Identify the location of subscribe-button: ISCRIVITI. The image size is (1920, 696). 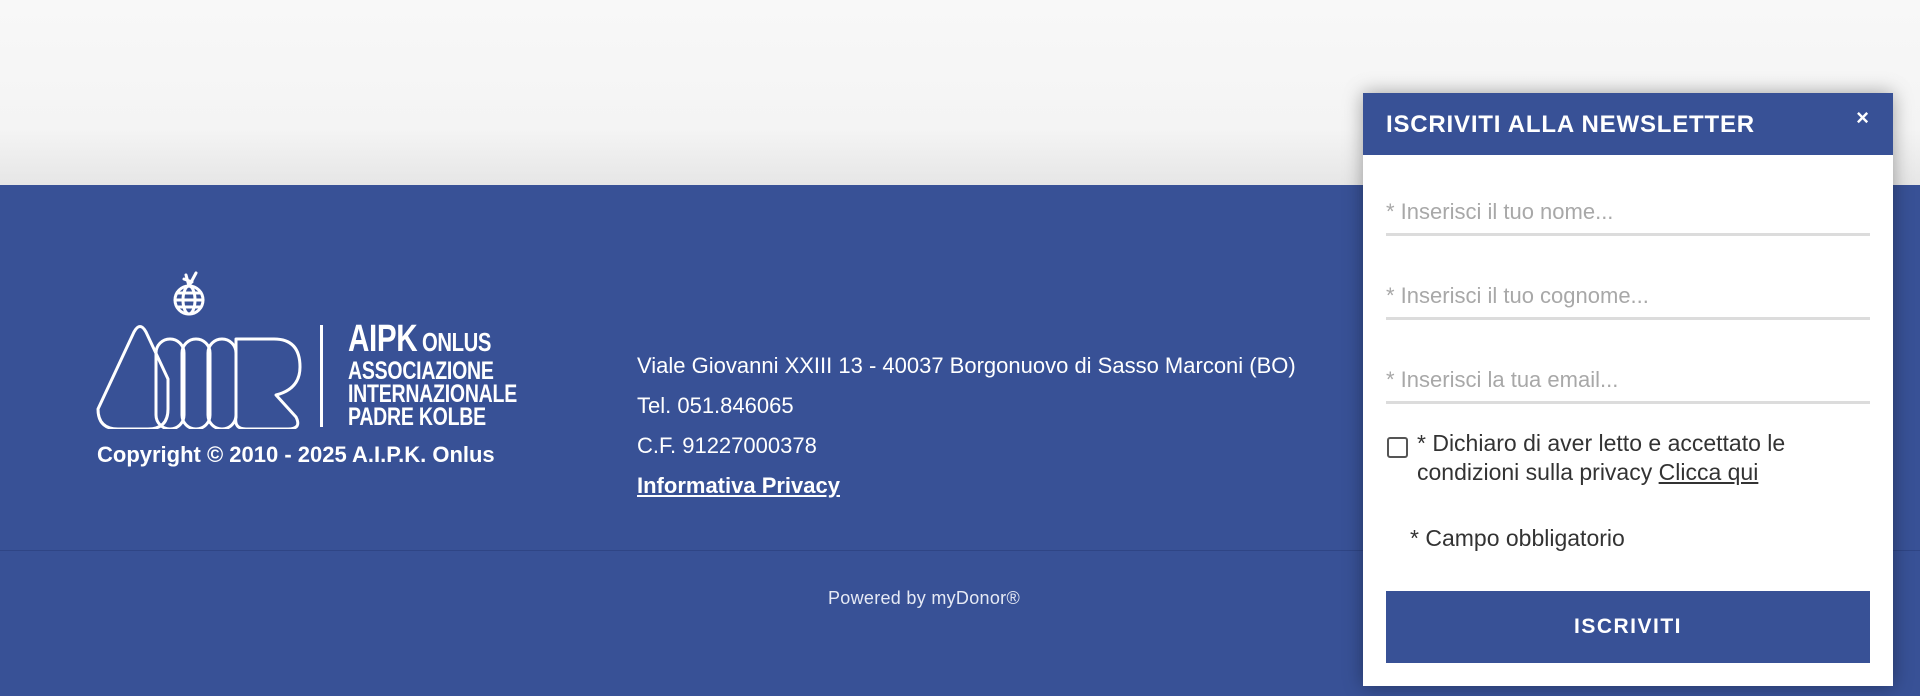
(1628, 627).